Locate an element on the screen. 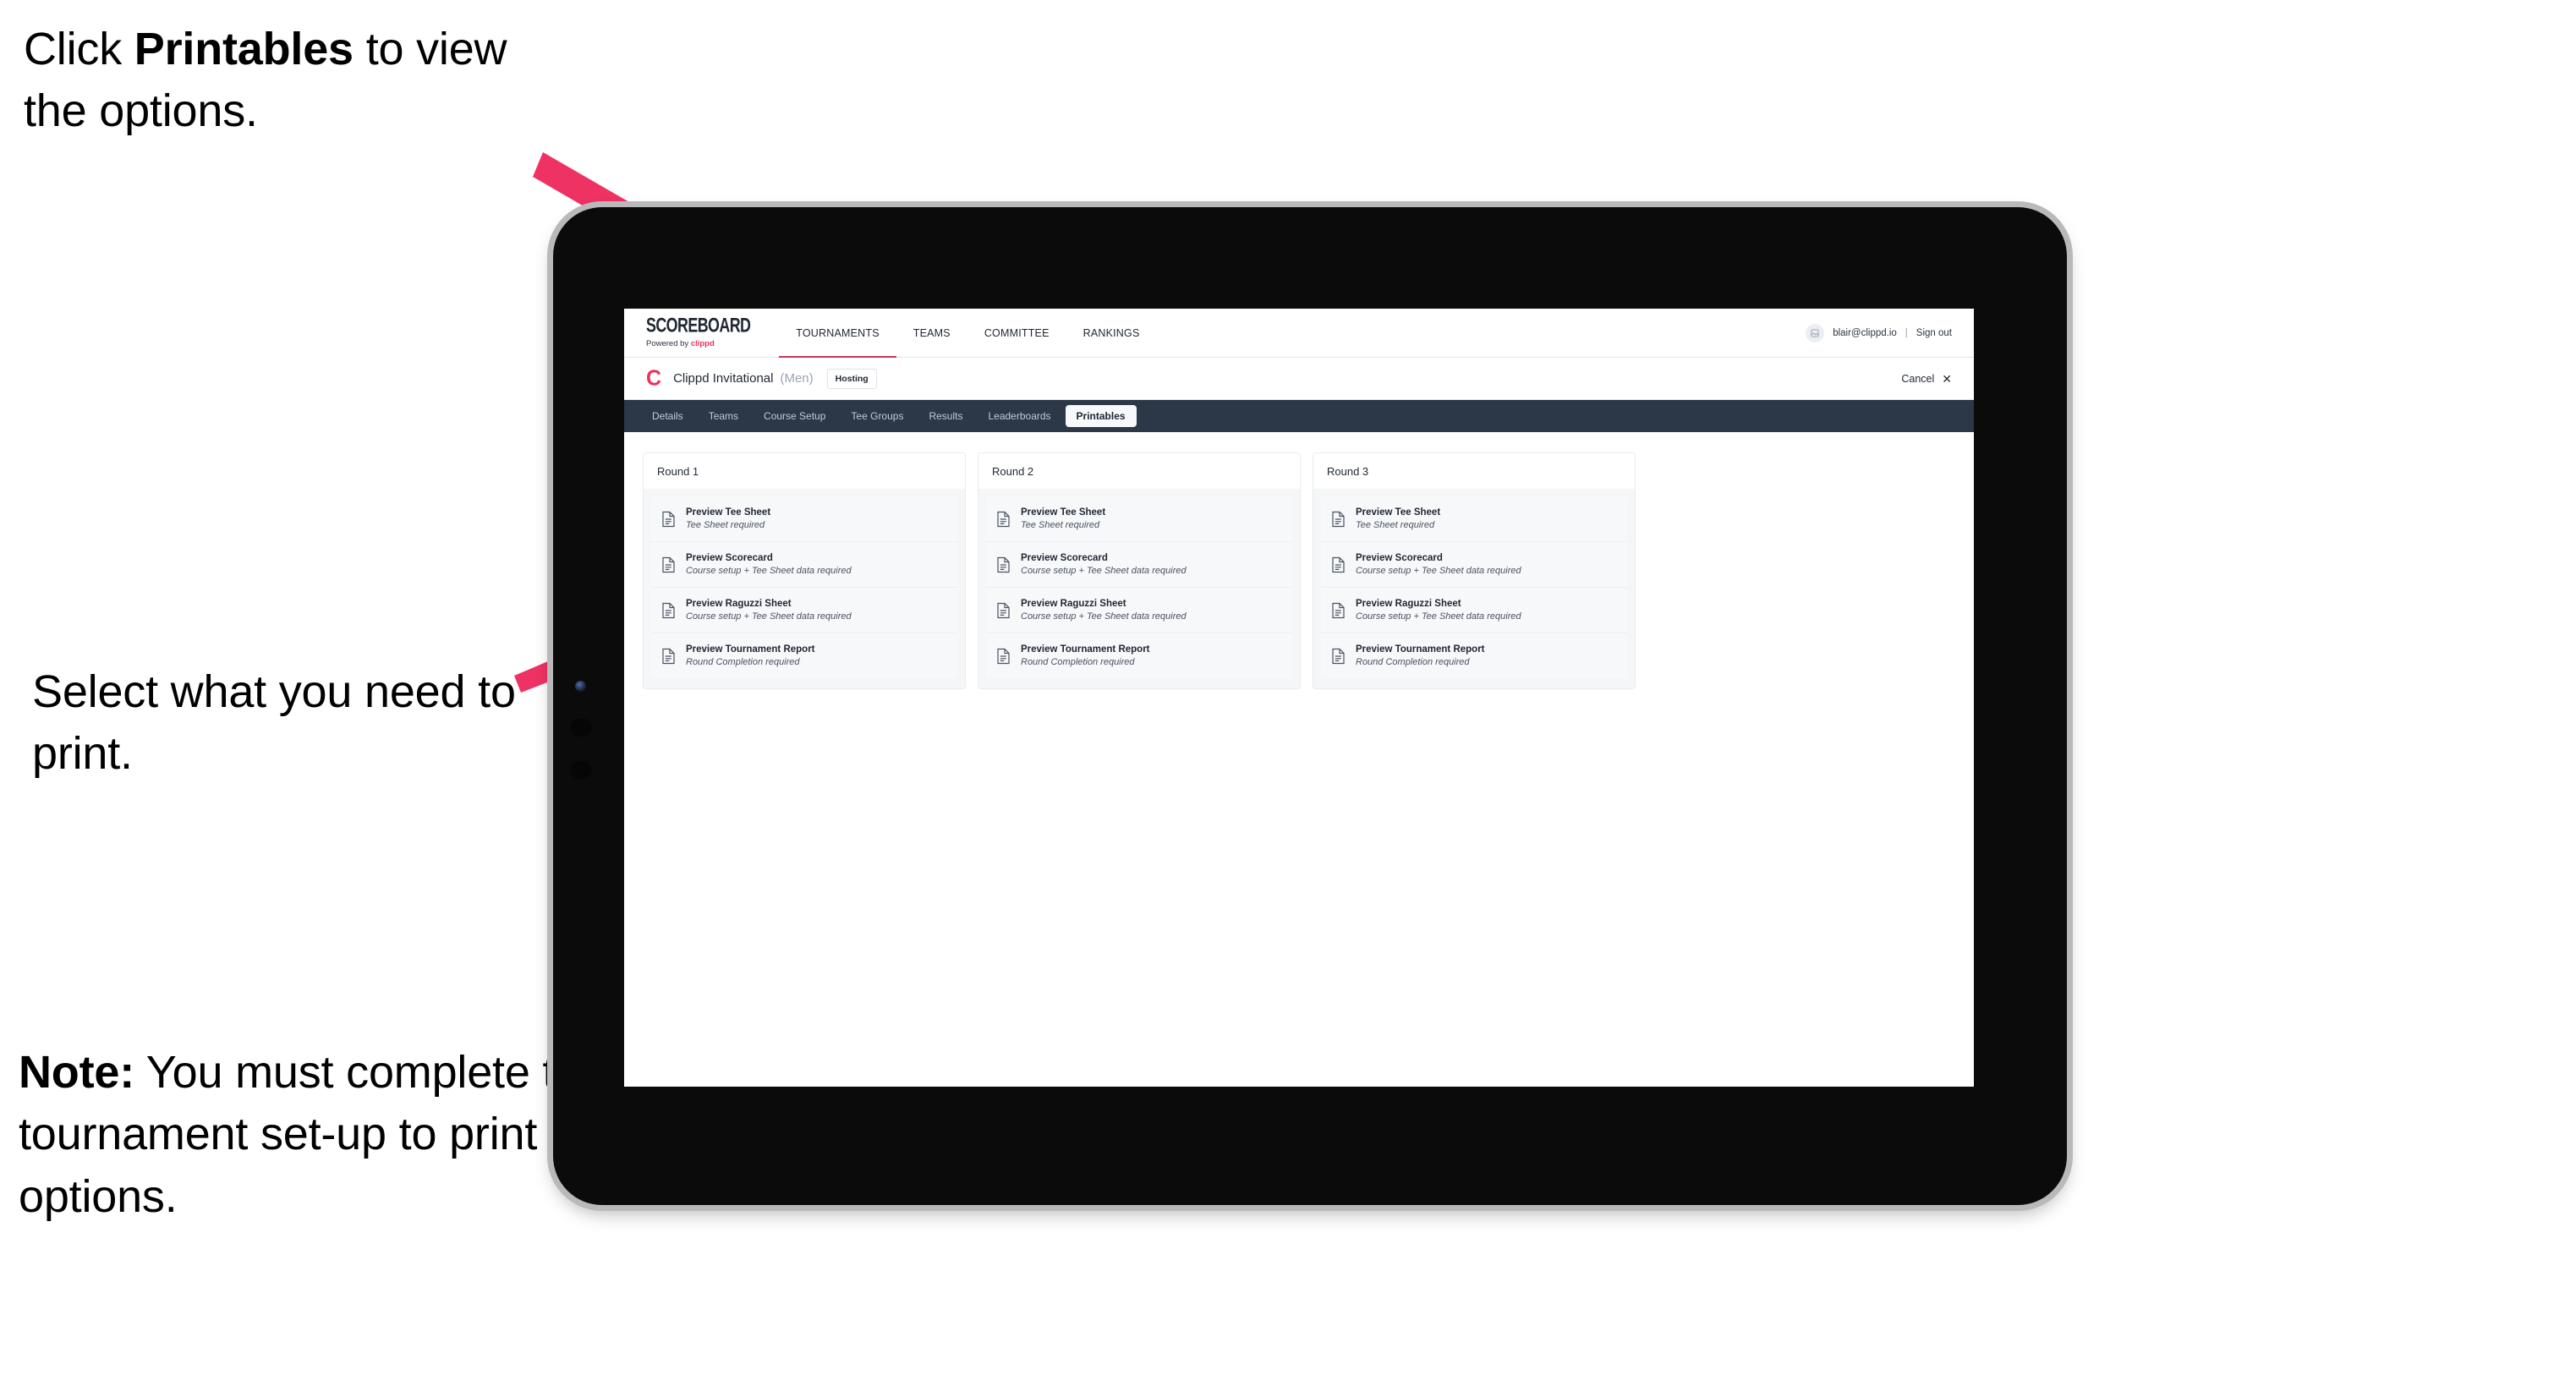 The height and width of the screenshot is (1386, 2576). nav-item-rankings-label: RANKINGS is located at coordinates (1111, 332).